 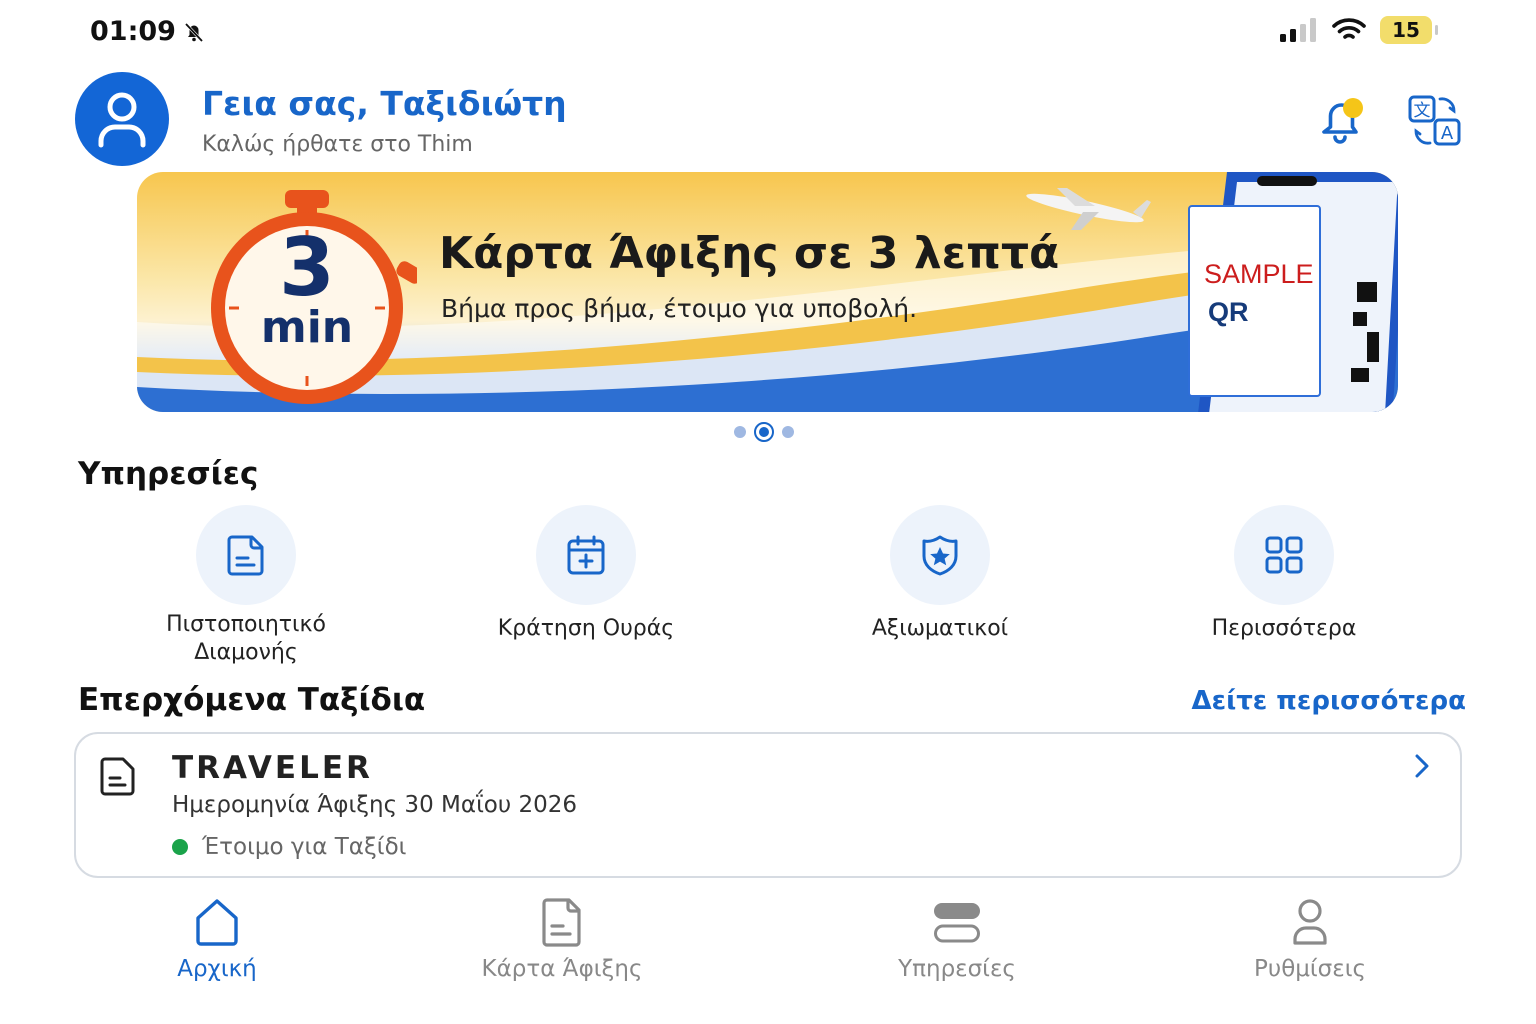 What do you see at coordinates (1349, 28) in the screenshot?
I see `wifi-icon` at bounding box center [1349, 28].